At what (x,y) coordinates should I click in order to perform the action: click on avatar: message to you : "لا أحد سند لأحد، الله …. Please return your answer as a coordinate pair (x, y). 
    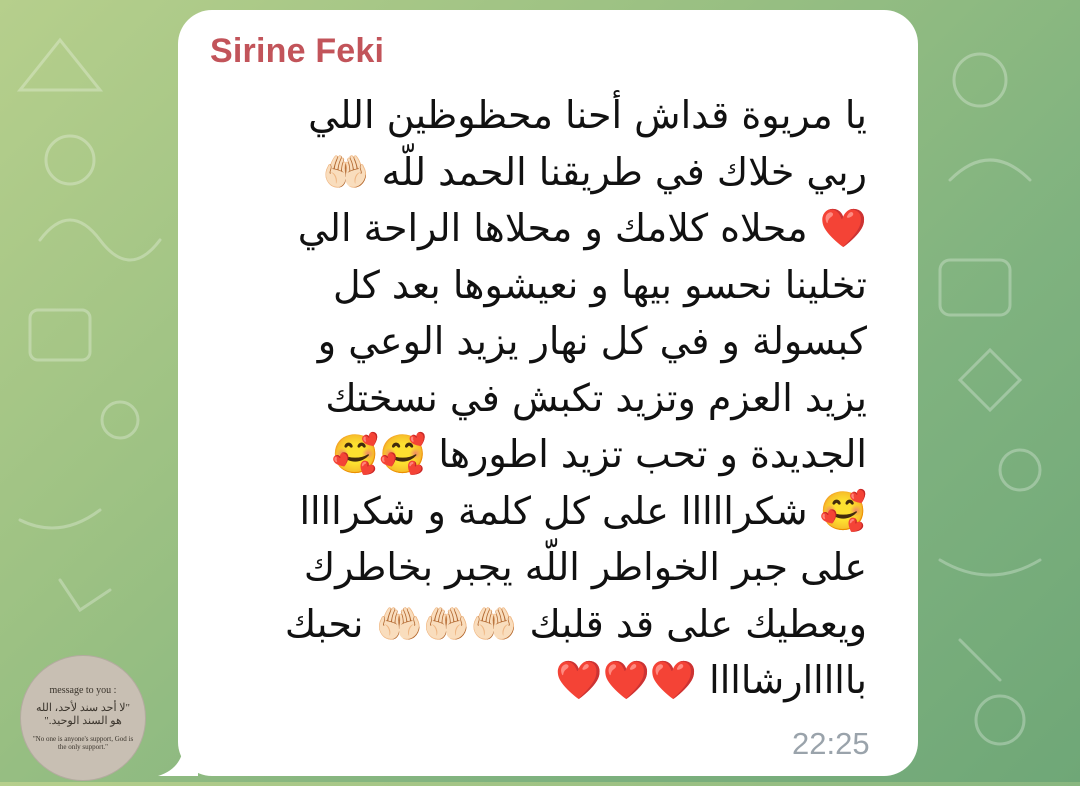
    Looking at the image, I should click on (83, 718).